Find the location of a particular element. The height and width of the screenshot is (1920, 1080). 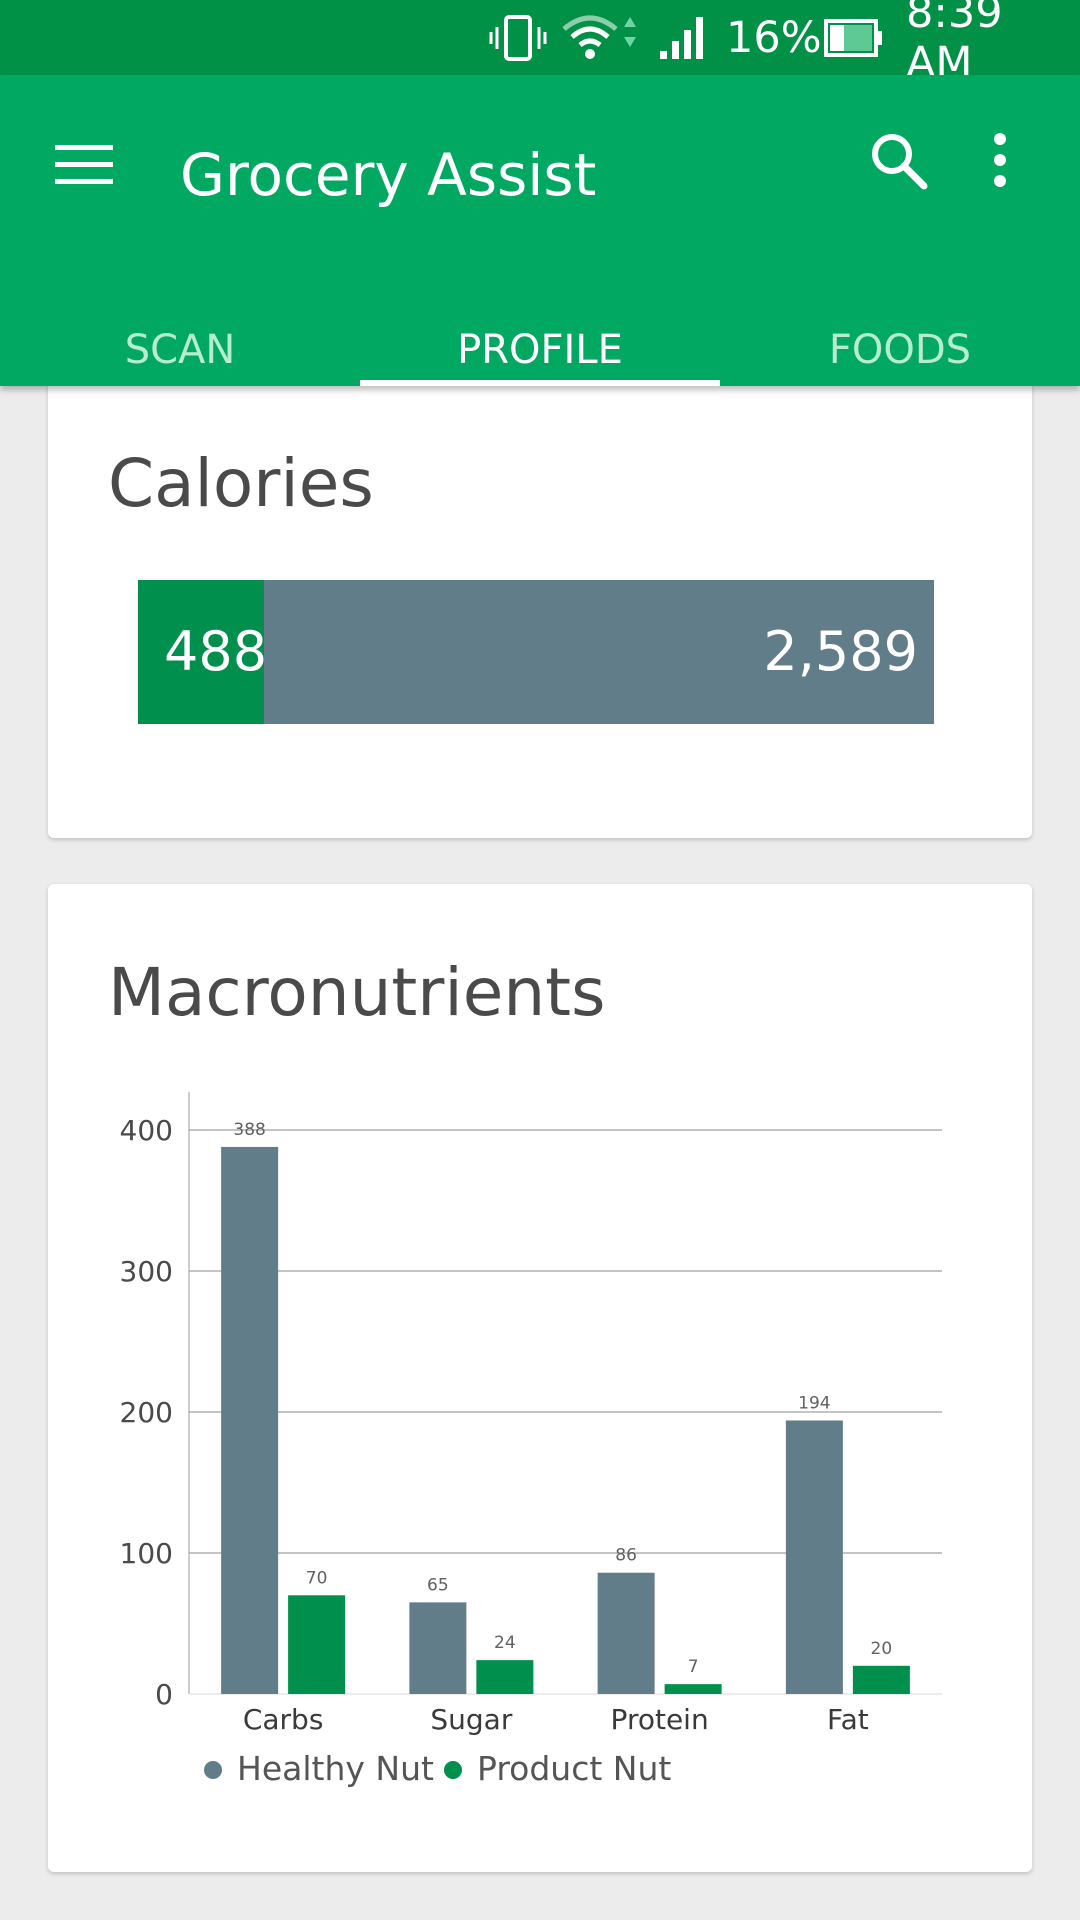

data-label: 65 is located at coordinates (438, 1585).